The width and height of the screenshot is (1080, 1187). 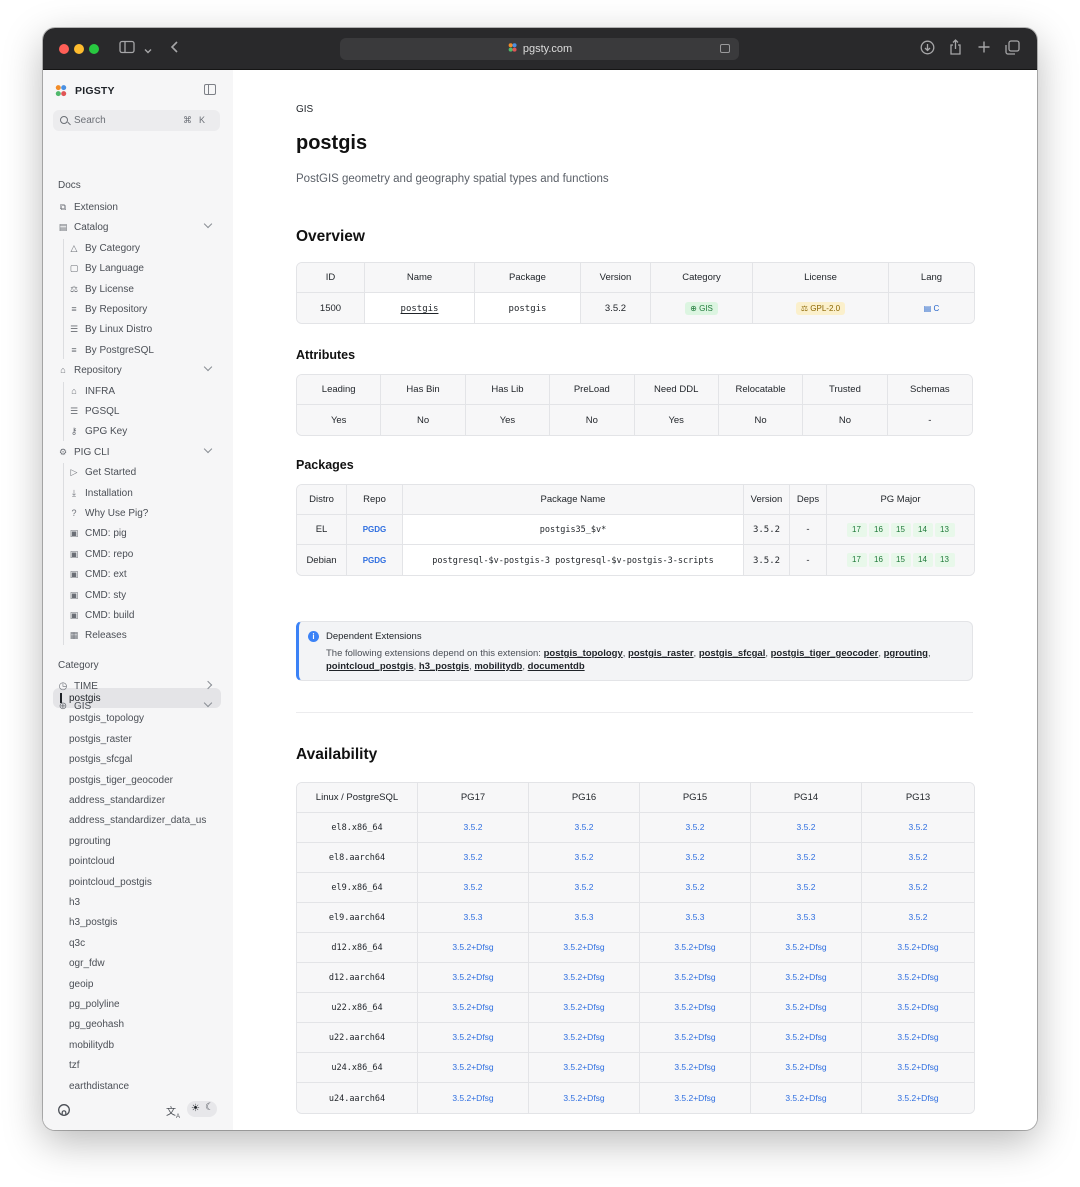 I want to click on new-tab-icon, so click(x=984, y=49).